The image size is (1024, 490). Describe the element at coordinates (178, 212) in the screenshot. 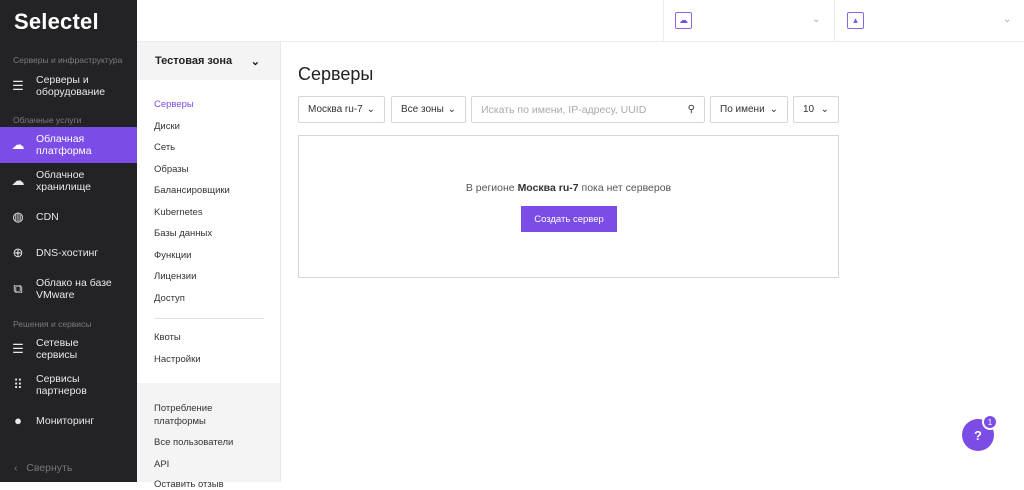

I see `submenu-kubernetes: Kubernetes` at that location.